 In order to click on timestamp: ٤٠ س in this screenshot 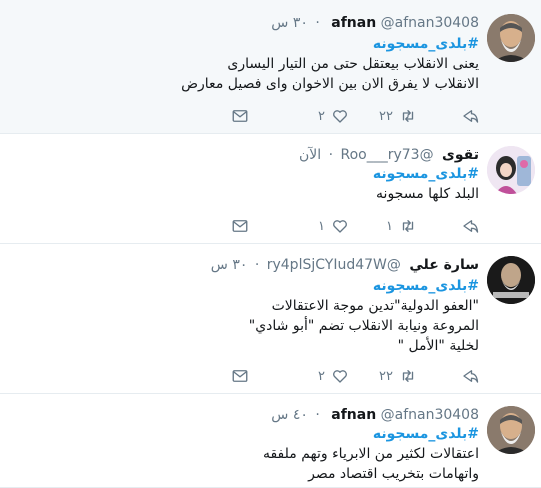, I will do `click(289, 415)`.